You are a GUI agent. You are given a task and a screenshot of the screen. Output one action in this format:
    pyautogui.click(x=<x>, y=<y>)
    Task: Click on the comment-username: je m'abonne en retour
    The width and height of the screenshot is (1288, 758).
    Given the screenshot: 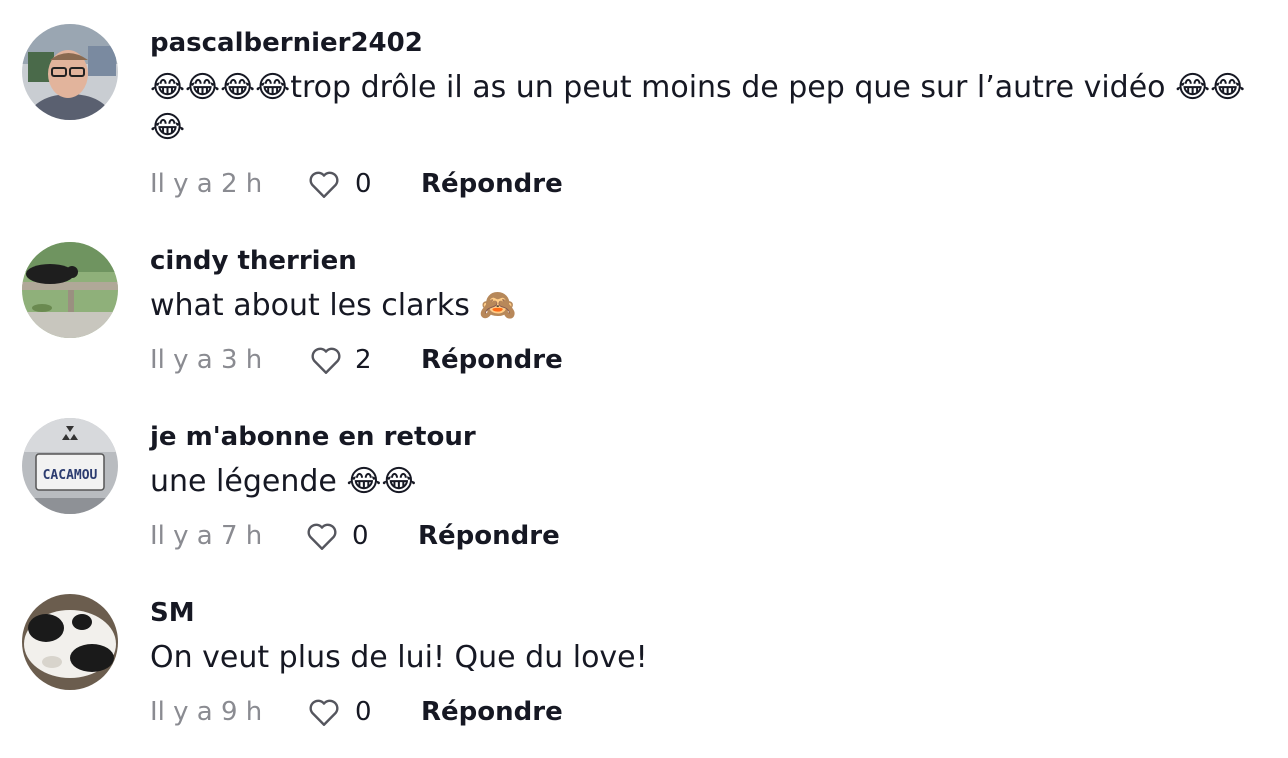 What is the action you would take?
    pyautogui.click(x=313, y=437)
    